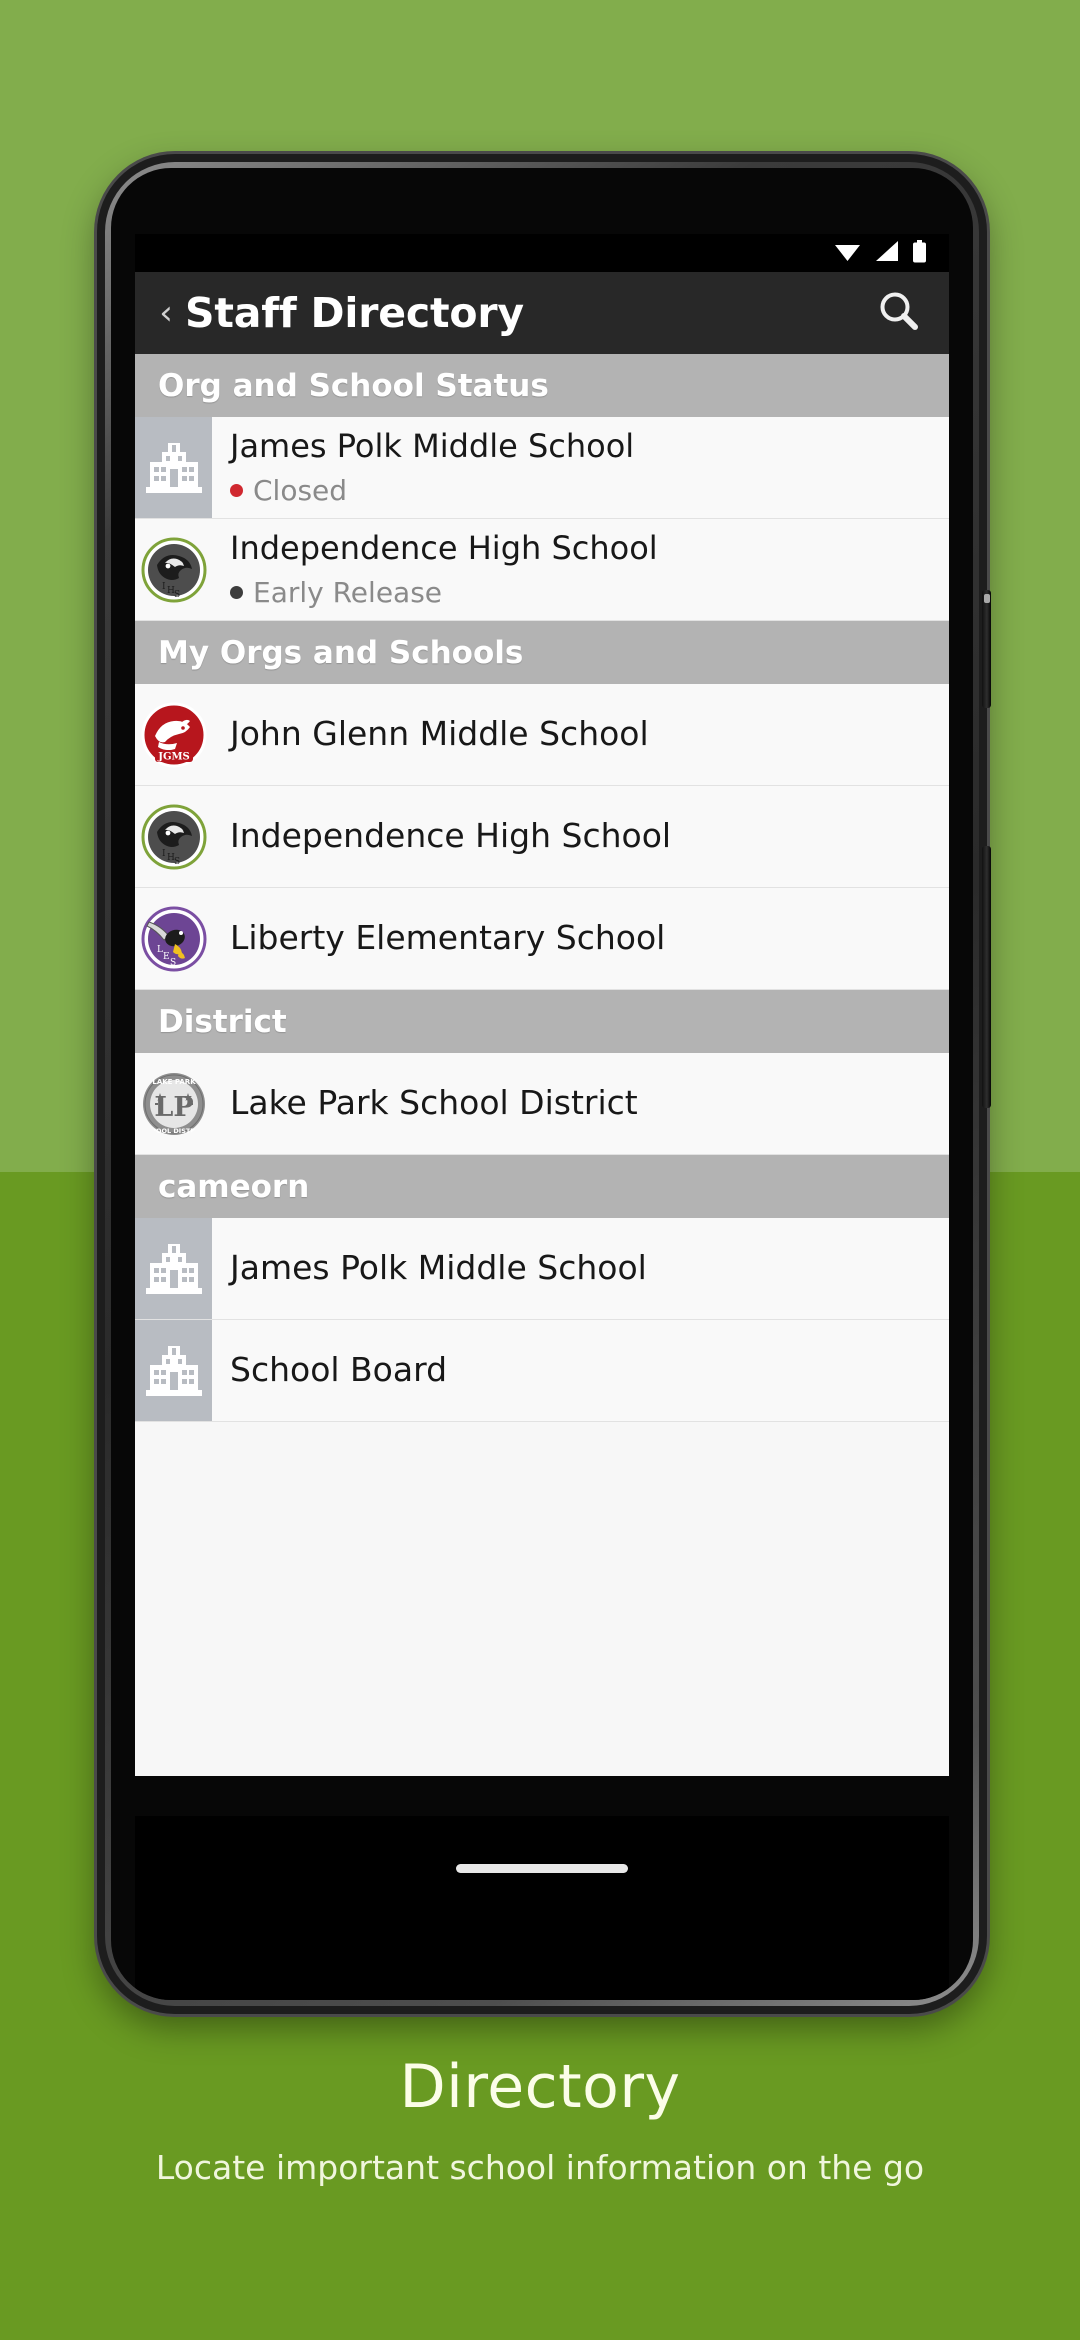 The image size is (1080, 2340). What do you see at coordinates (582, 490) in the screenshot?
I see `status-badge: Closed` at bounding box center [582, 490].